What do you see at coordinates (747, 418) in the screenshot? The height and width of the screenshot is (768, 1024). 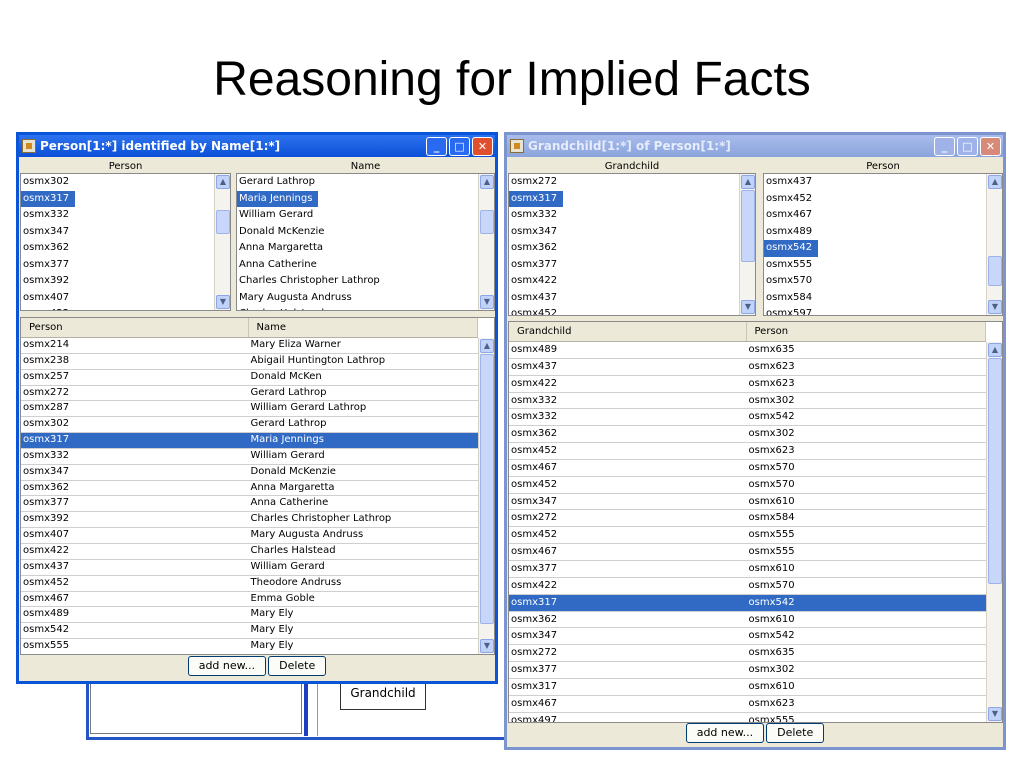 I see `table-row: osmx332 osmx542` at bounding box center [747, 418].